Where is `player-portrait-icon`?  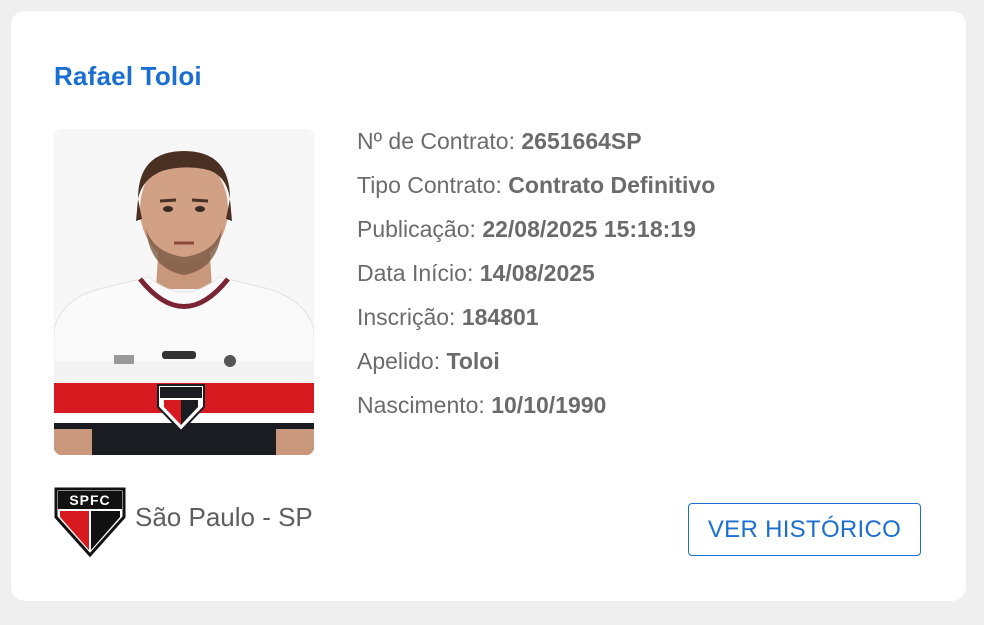 player-portrait-icon is located at coordinates (184, 292).